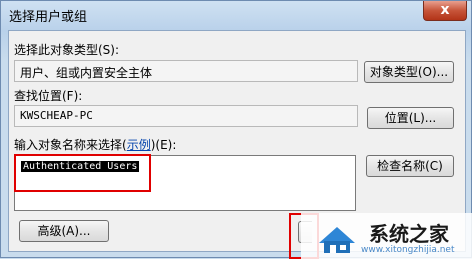 The width and height of the screenshot is (472, 259). What do you see at coordinates (67, 50) in the screenshot?
I see `object-type-label: 选择此对象类型(S):` at bounding box center [67, 50].